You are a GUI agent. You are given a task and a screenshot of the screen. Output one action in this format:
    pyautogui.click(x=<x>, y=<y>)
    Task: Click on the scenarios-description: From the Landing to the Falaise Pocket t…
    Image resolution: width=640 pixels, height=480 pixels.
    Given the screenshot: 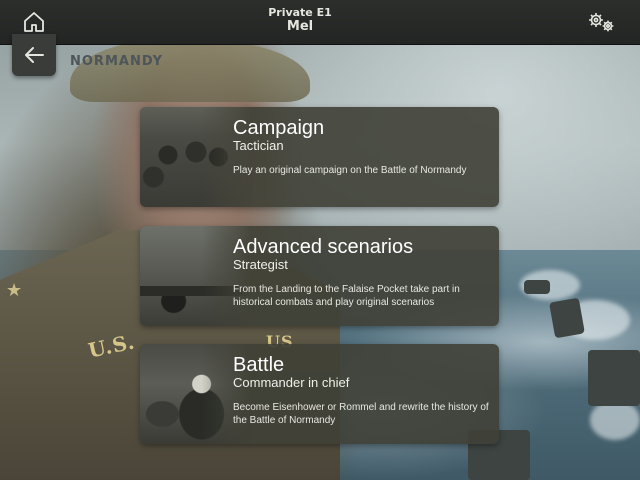 What is the action you would take?
    pyautogui.click(x=346, y=296)
    